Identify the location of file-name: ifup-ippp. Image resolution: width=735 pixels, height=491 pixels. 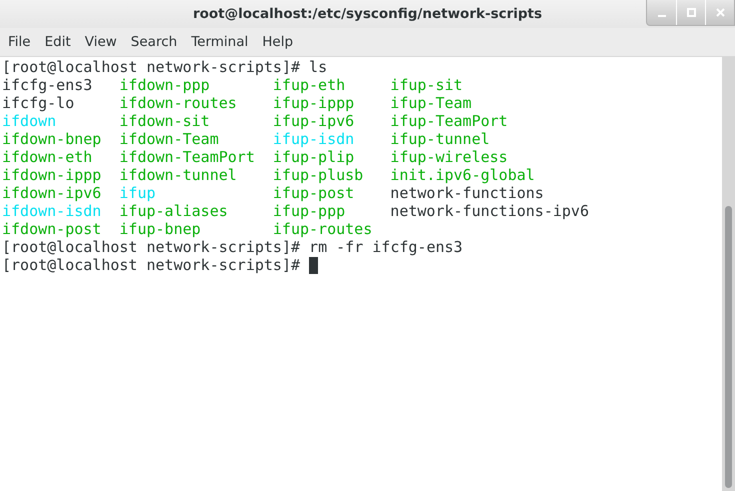
(313, 103).